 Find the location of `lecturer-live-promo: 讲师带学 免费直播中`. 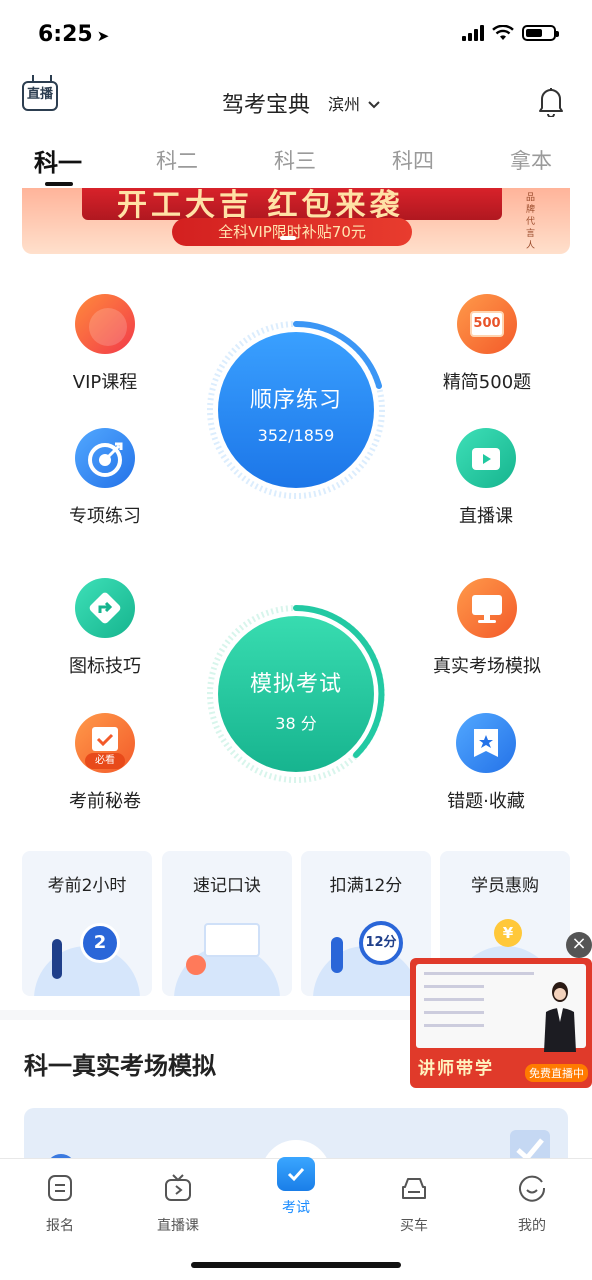

lecturer-live-promo: 讲师带学 免费直播中 is located at coordinates (501, 1023).